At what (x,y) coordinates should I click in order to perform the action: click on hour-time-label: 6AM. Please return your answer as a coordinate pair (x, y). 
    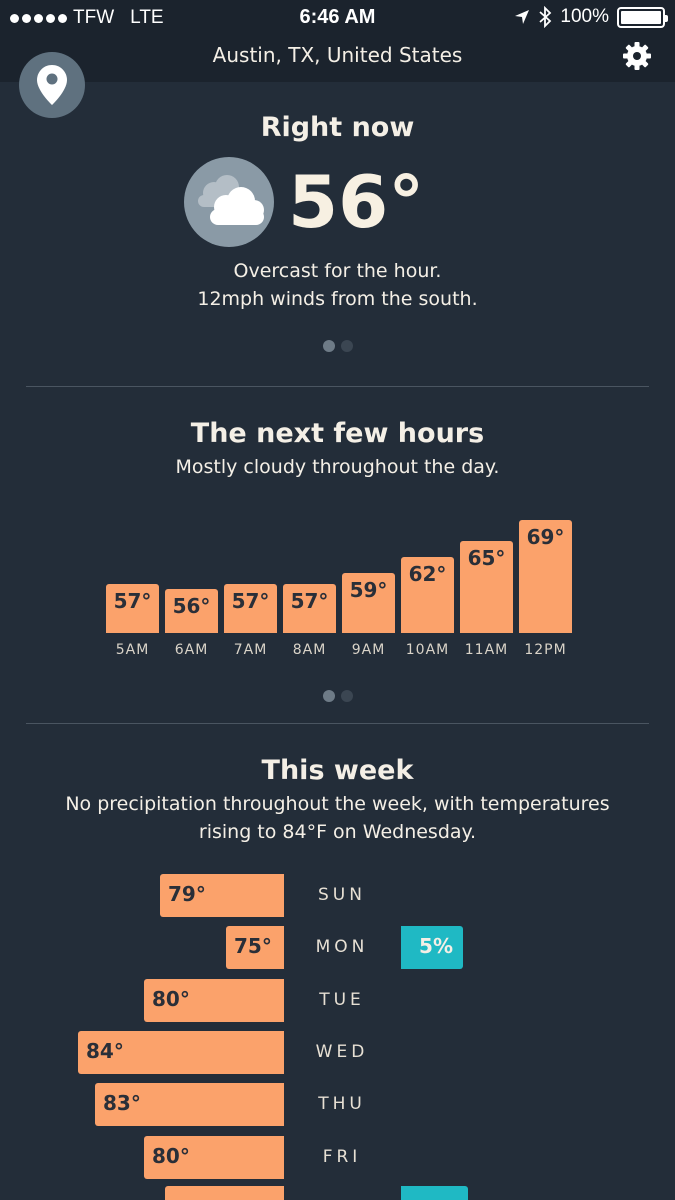
    Looking at the image, I should click on (191, 650).